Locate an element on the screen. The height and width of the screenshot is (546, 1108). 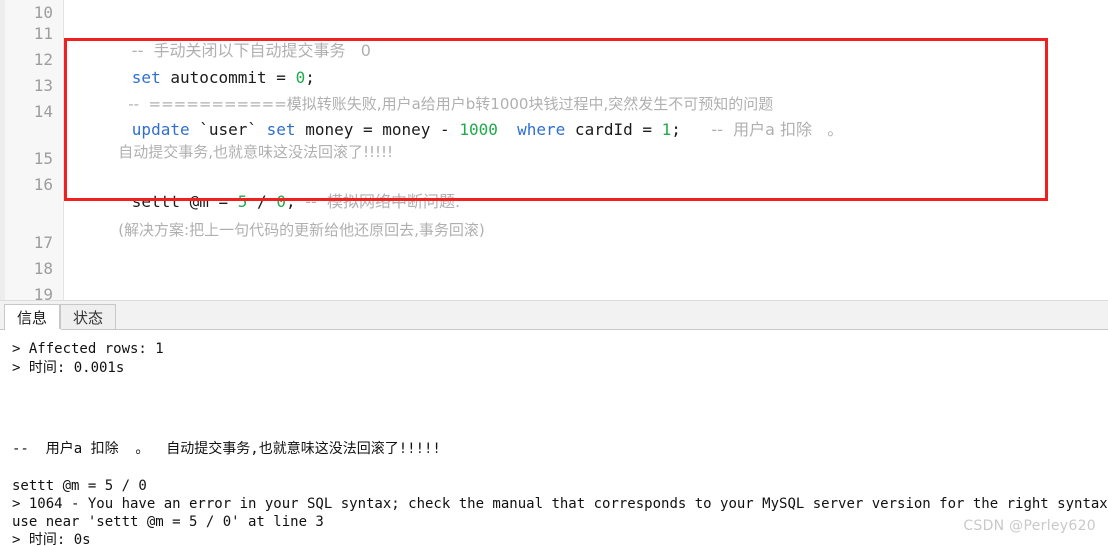
tab-baseline is located at coordinates (554, 329).